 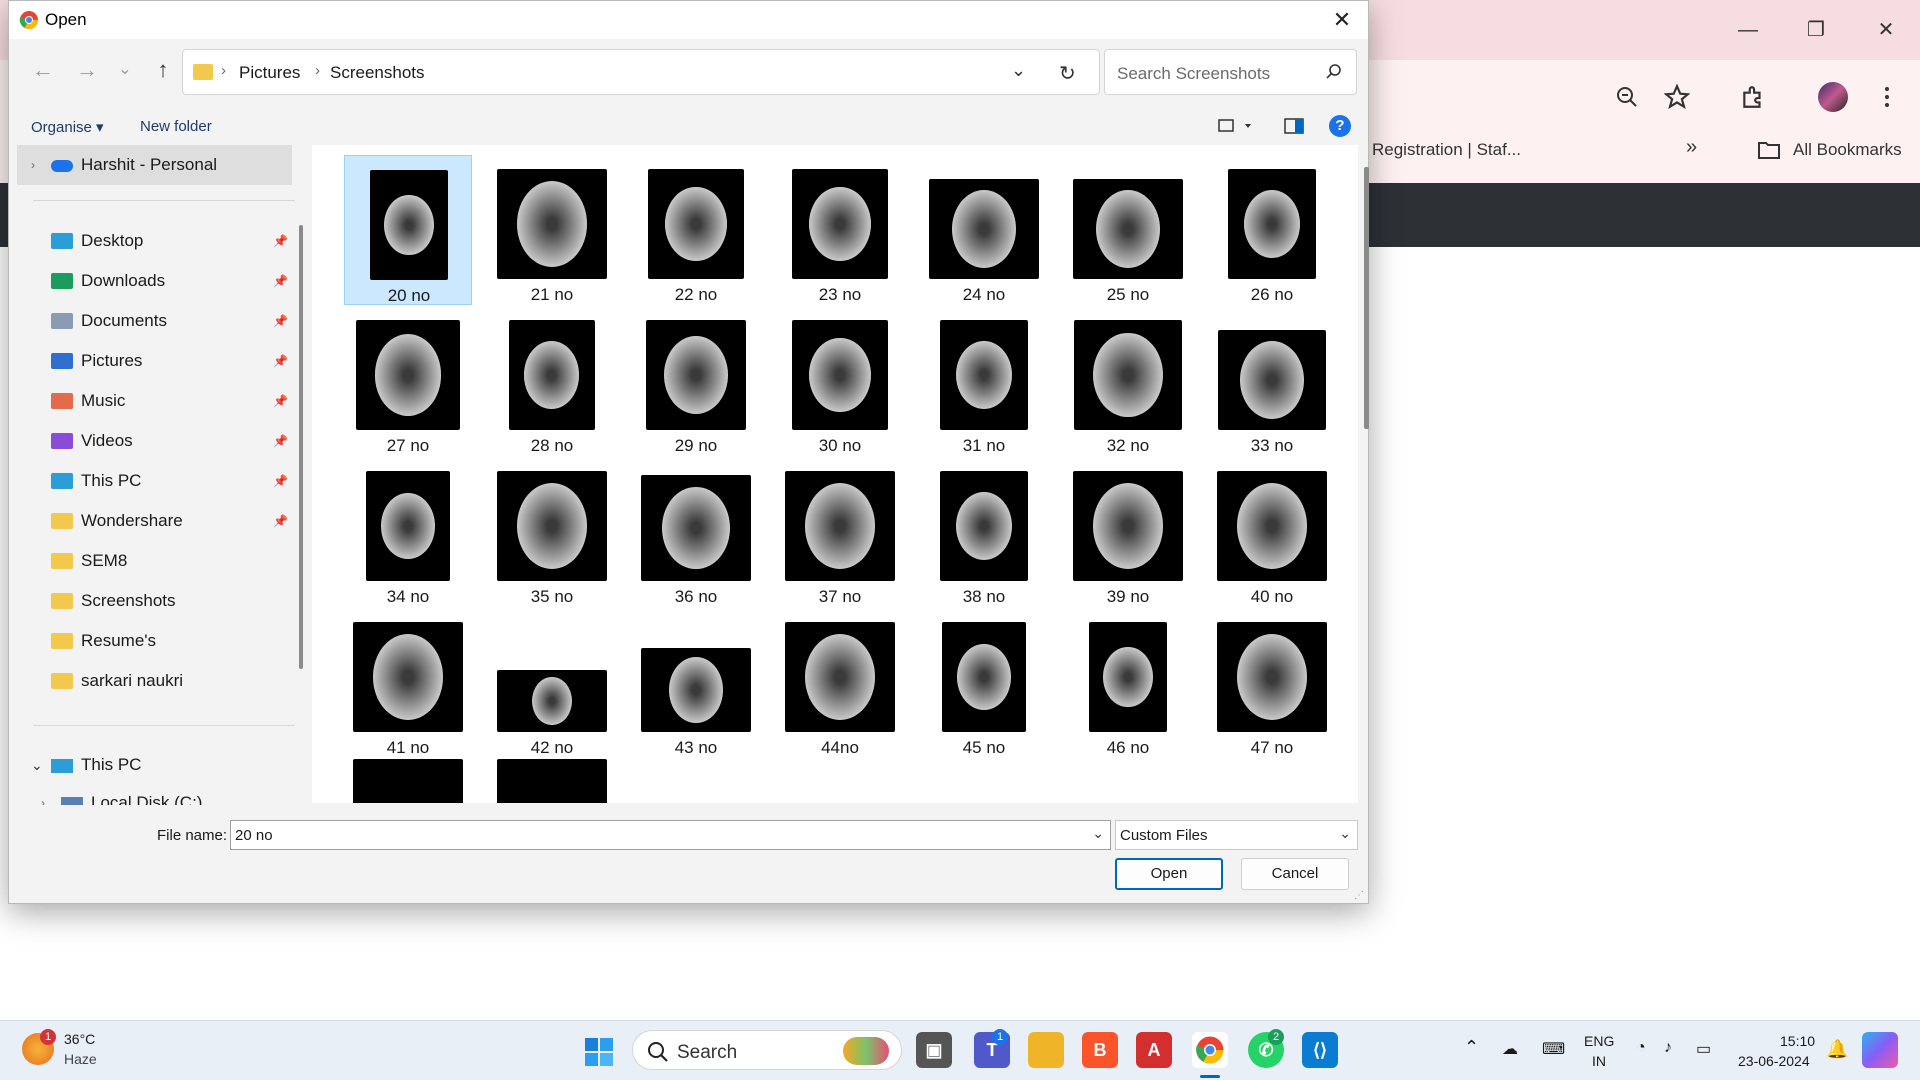 I want to click on file-item: 38 no, so click(x=984, y=532).